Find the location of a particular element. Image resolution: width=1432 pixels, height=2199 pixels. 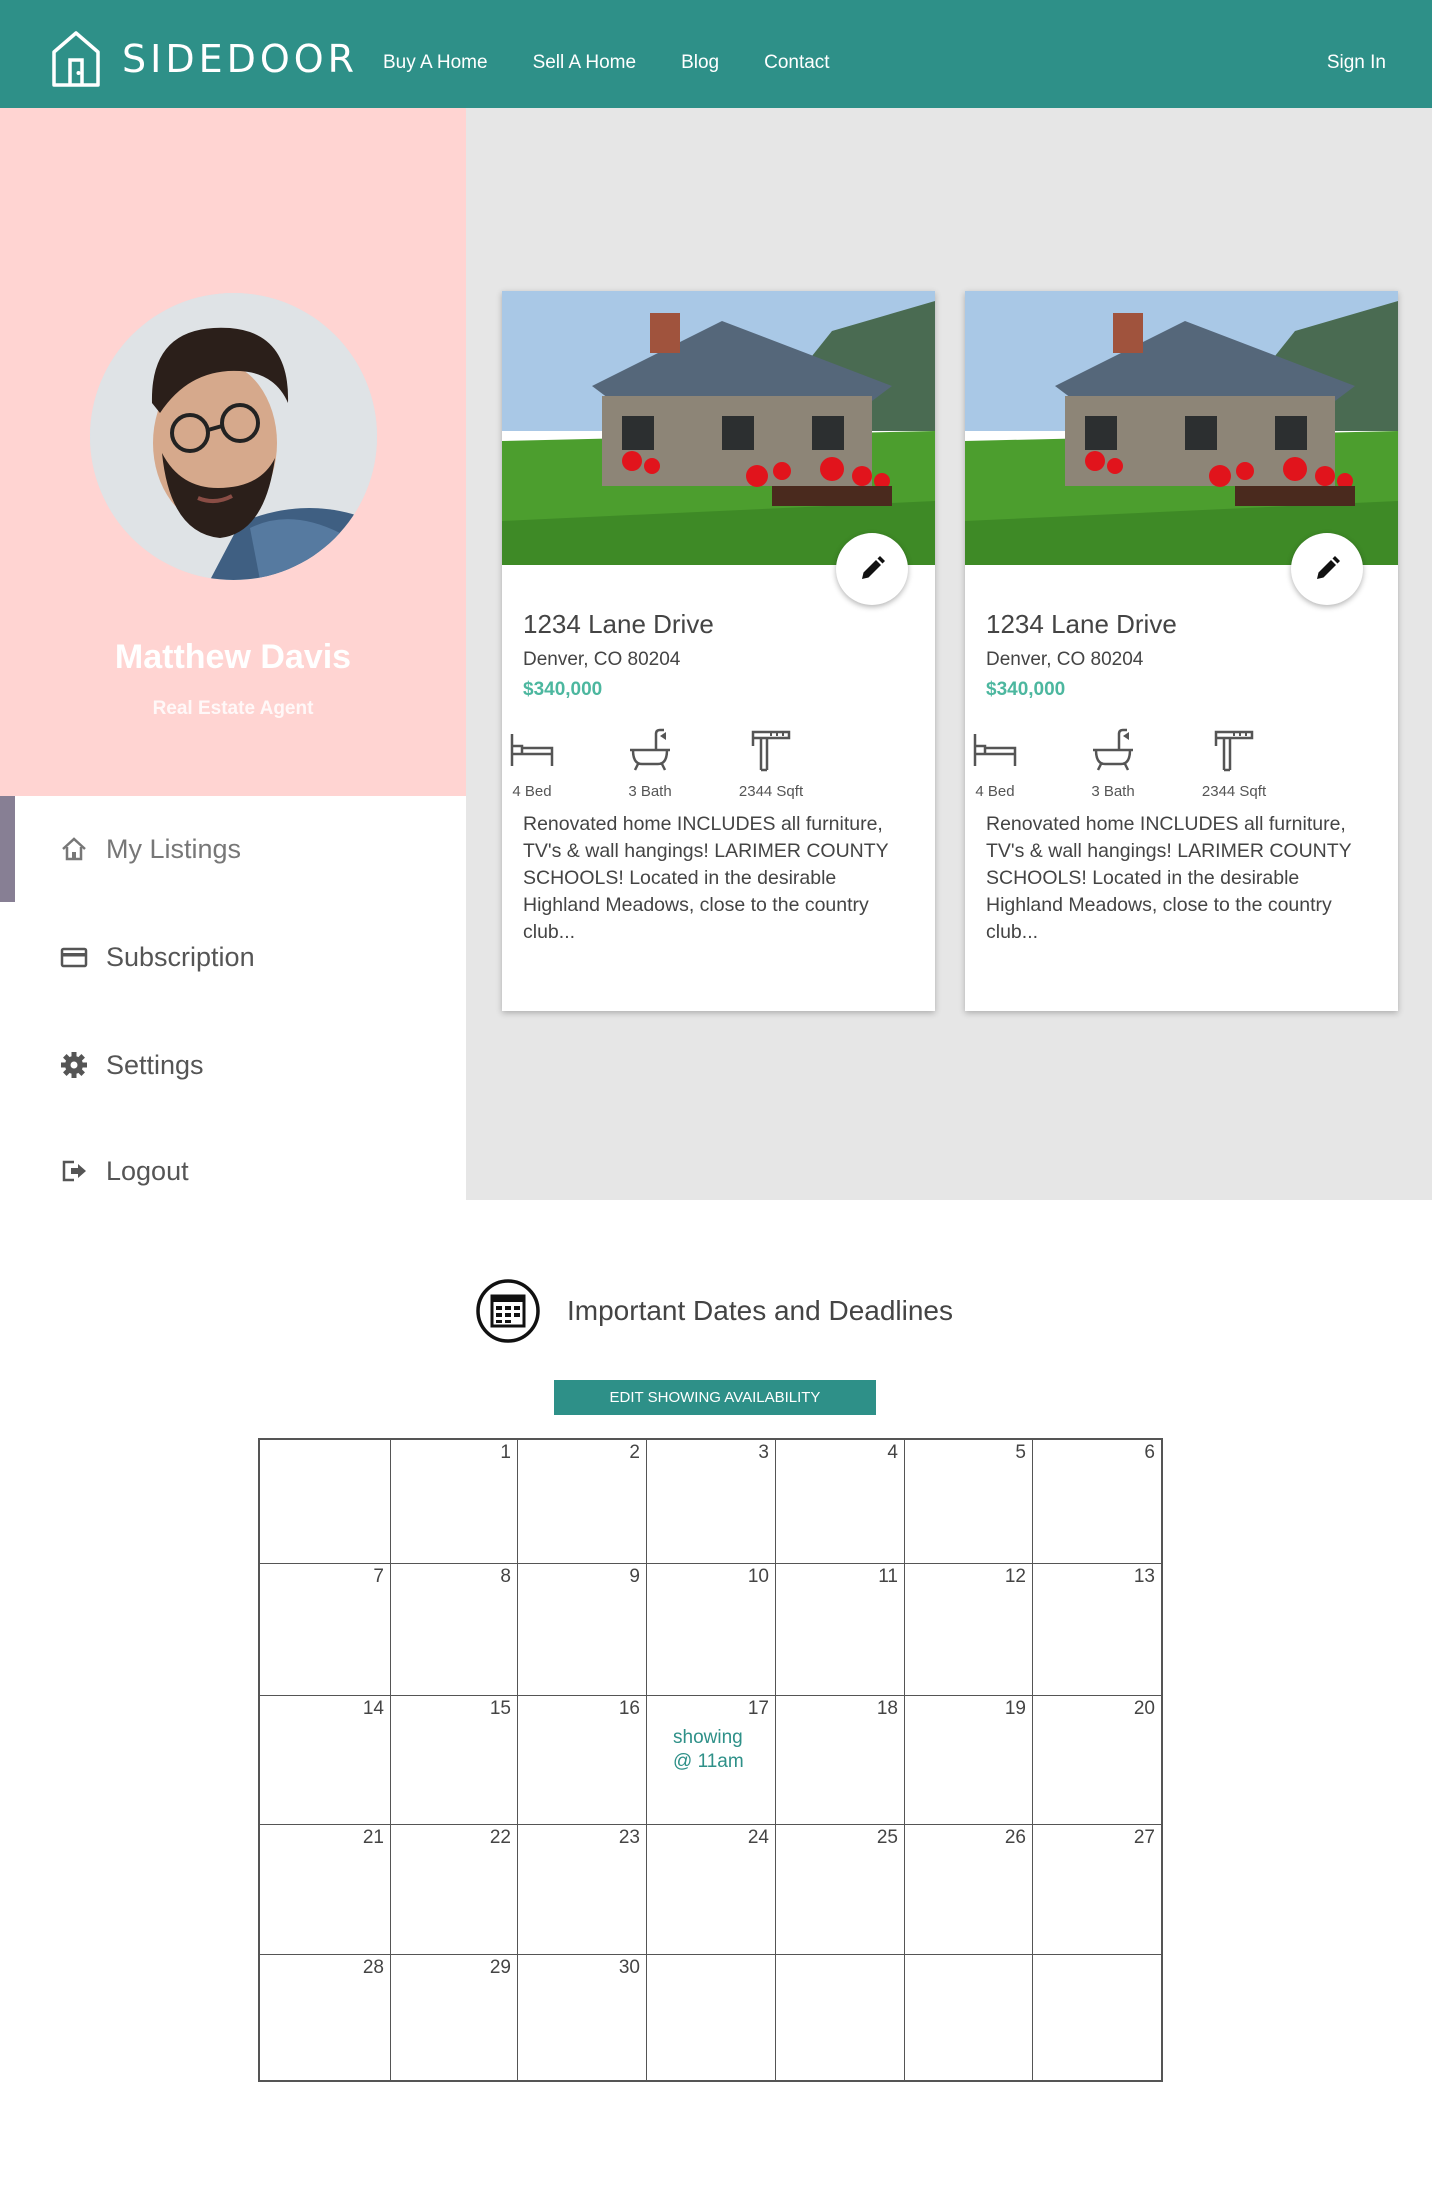

sidebar-item-subscription: Subscription is located at coordinates (233, 957).